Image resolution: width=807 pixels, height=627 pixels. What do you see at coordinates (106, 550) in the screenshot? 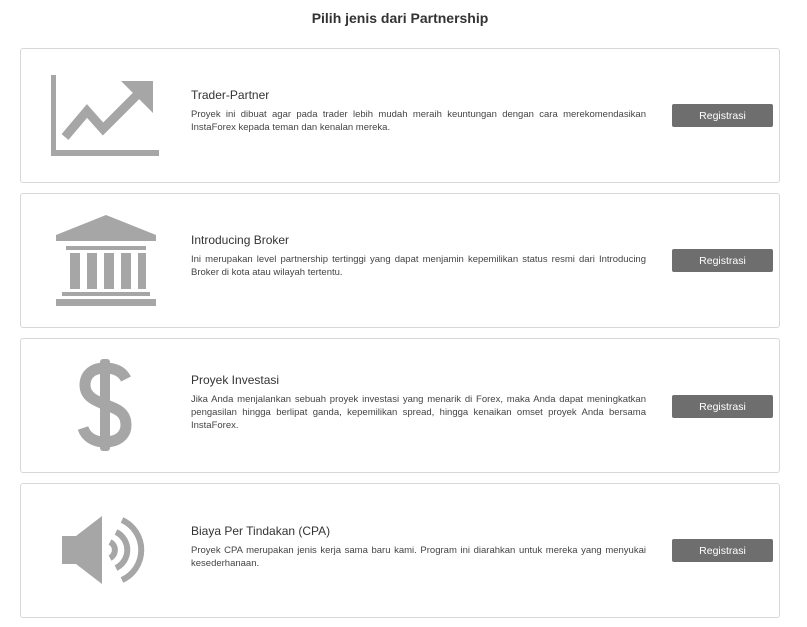
I see `speaker-volume-icon` at bounding box center [106, 550].